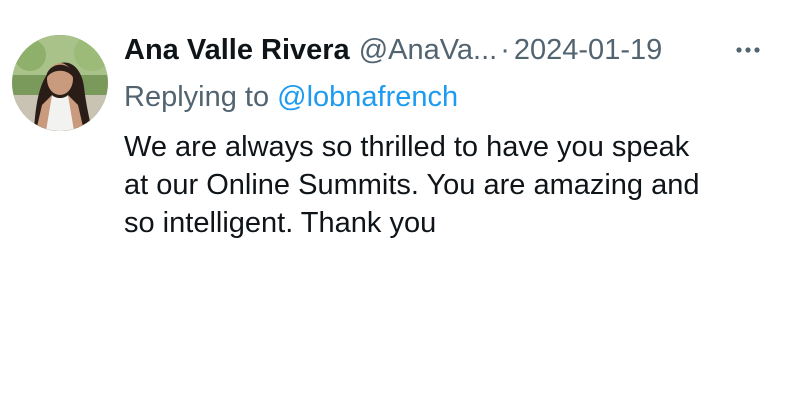 The width and height of the screenshot is (788, 406). I want to click on replying-to: Replying to @lobnafrench, so click(291, 97).